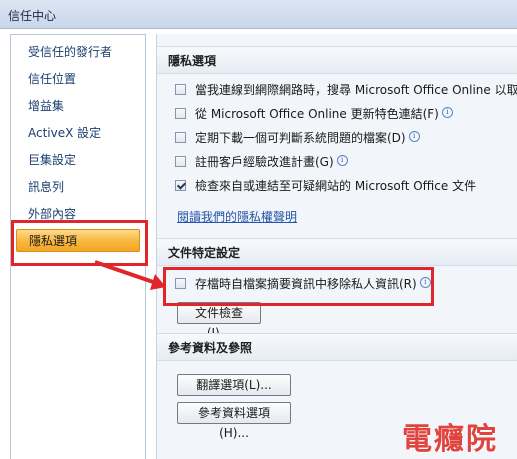  I want to click on sidebar-item-trusted-publishers: 受信任的發行者, so click(78, 52).